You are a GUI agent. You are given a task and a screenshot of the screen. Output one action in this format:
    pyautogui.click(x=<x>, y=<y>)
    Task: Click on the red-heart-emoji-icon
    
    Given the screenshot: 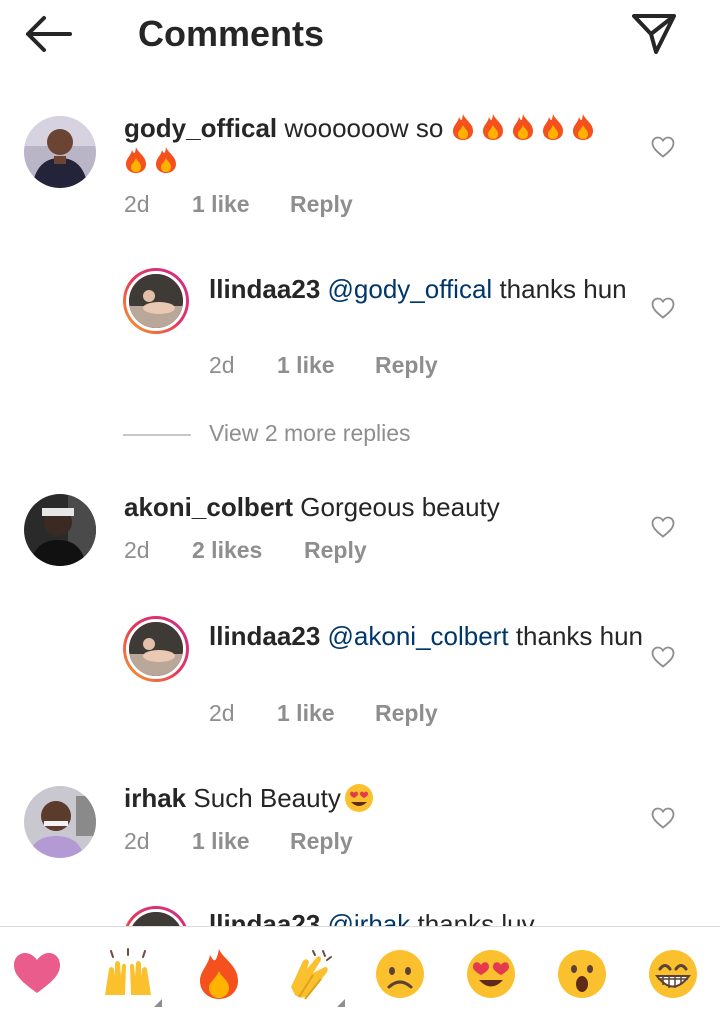 What is the action you would take?
    pyautogui.click(x=37, y=974)
    